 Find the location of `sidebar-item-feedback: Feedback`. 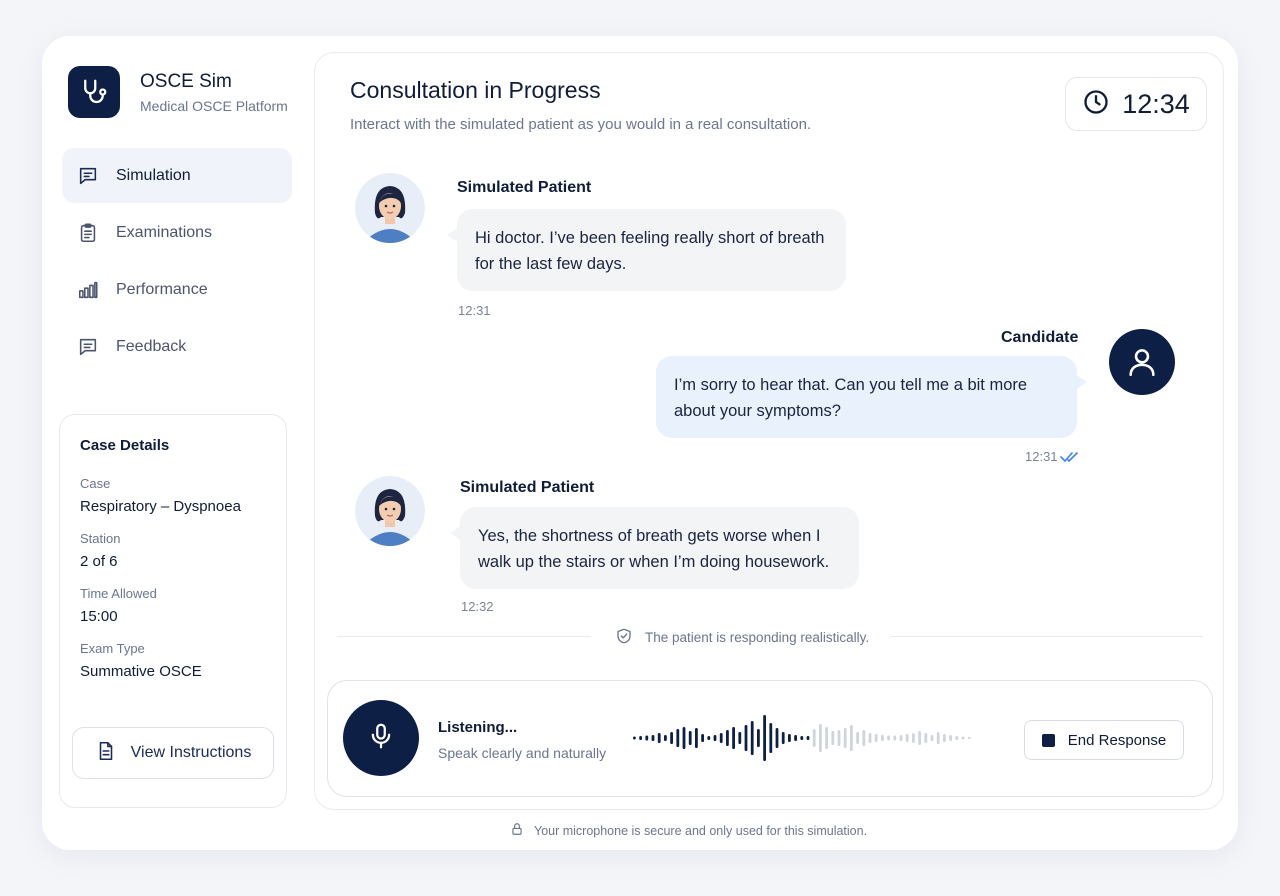

sidebar-item-feedback: Feedback is located at coordinates (177, 346).